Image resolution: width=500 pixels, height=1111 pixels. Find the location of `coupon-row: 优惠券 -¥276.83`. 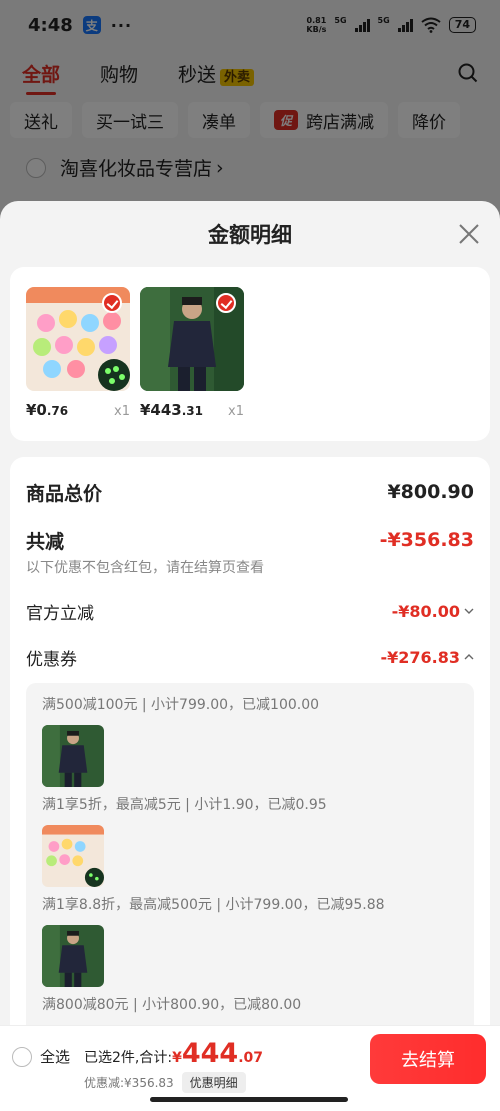

coupon-row: 优惠券 -¥276.83 is located at coordinates (250, 657).